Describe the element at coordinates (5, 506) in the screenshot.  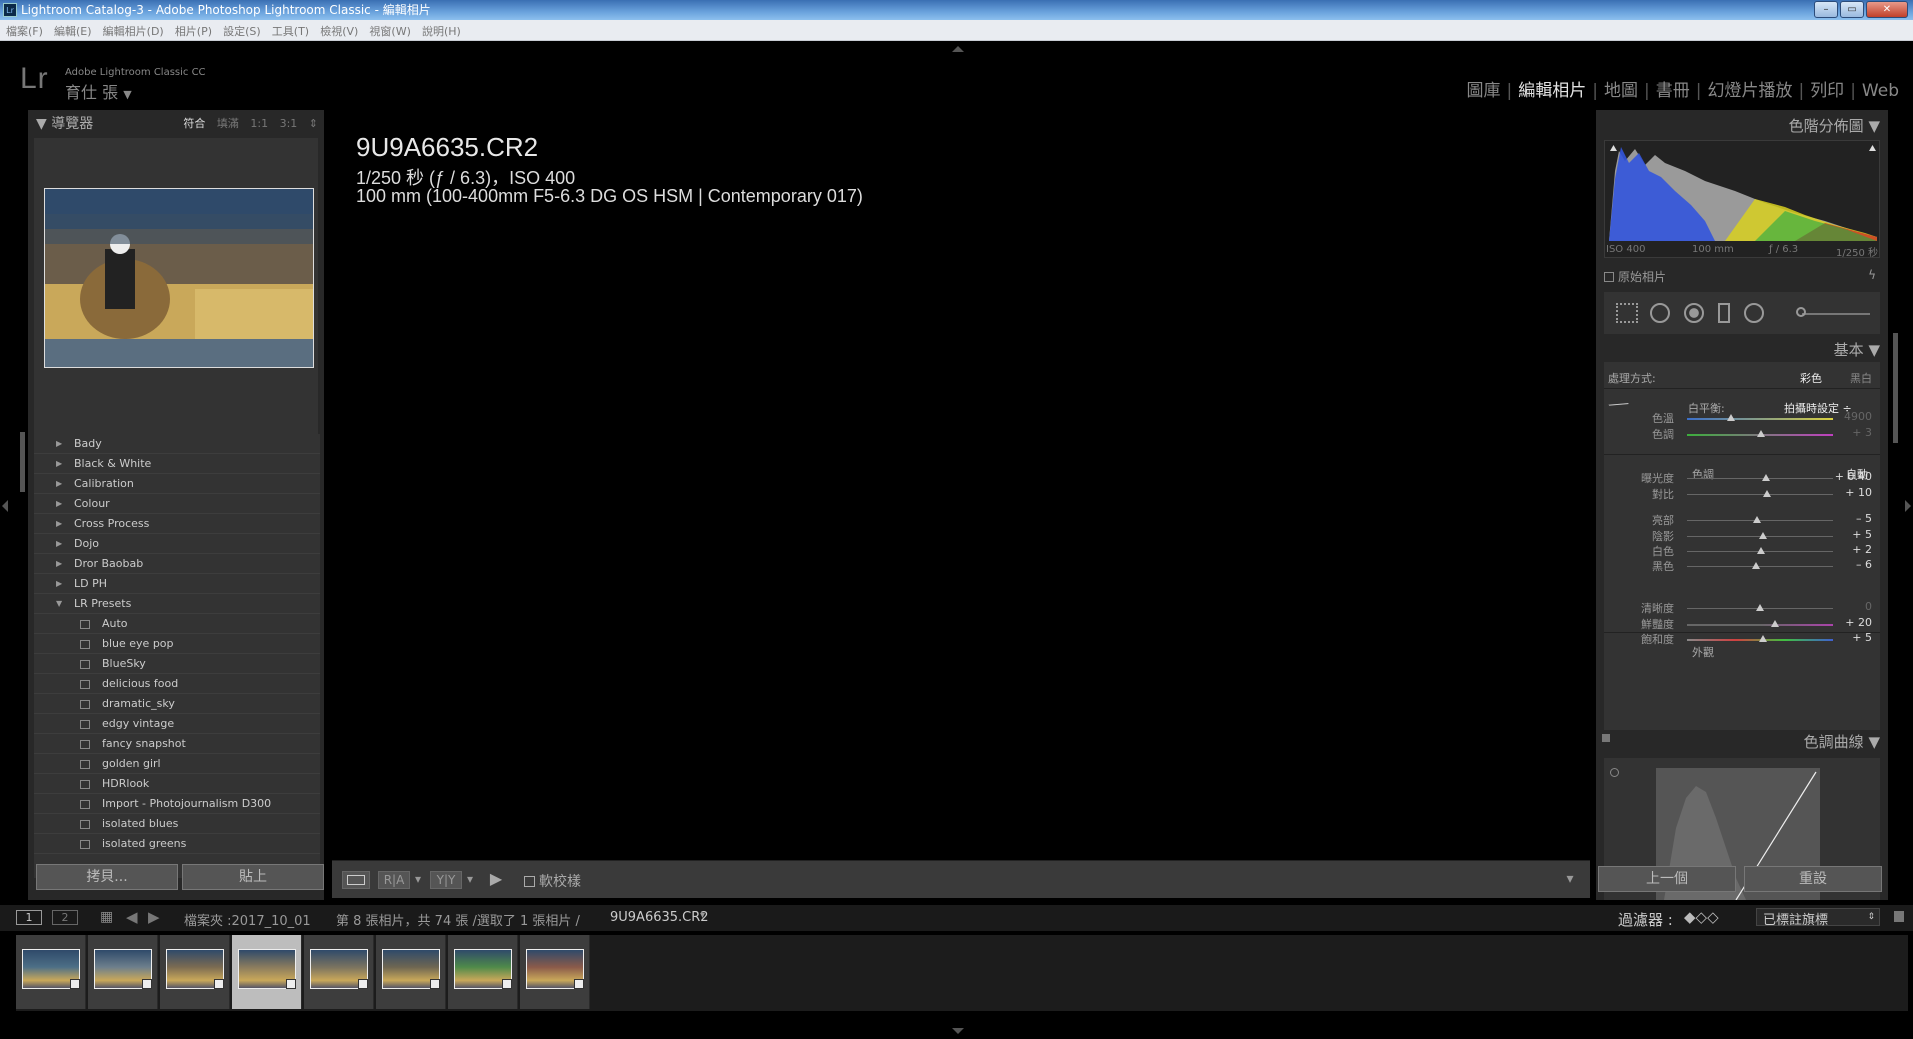
I see `left-panel-toggle-icon` at that location.